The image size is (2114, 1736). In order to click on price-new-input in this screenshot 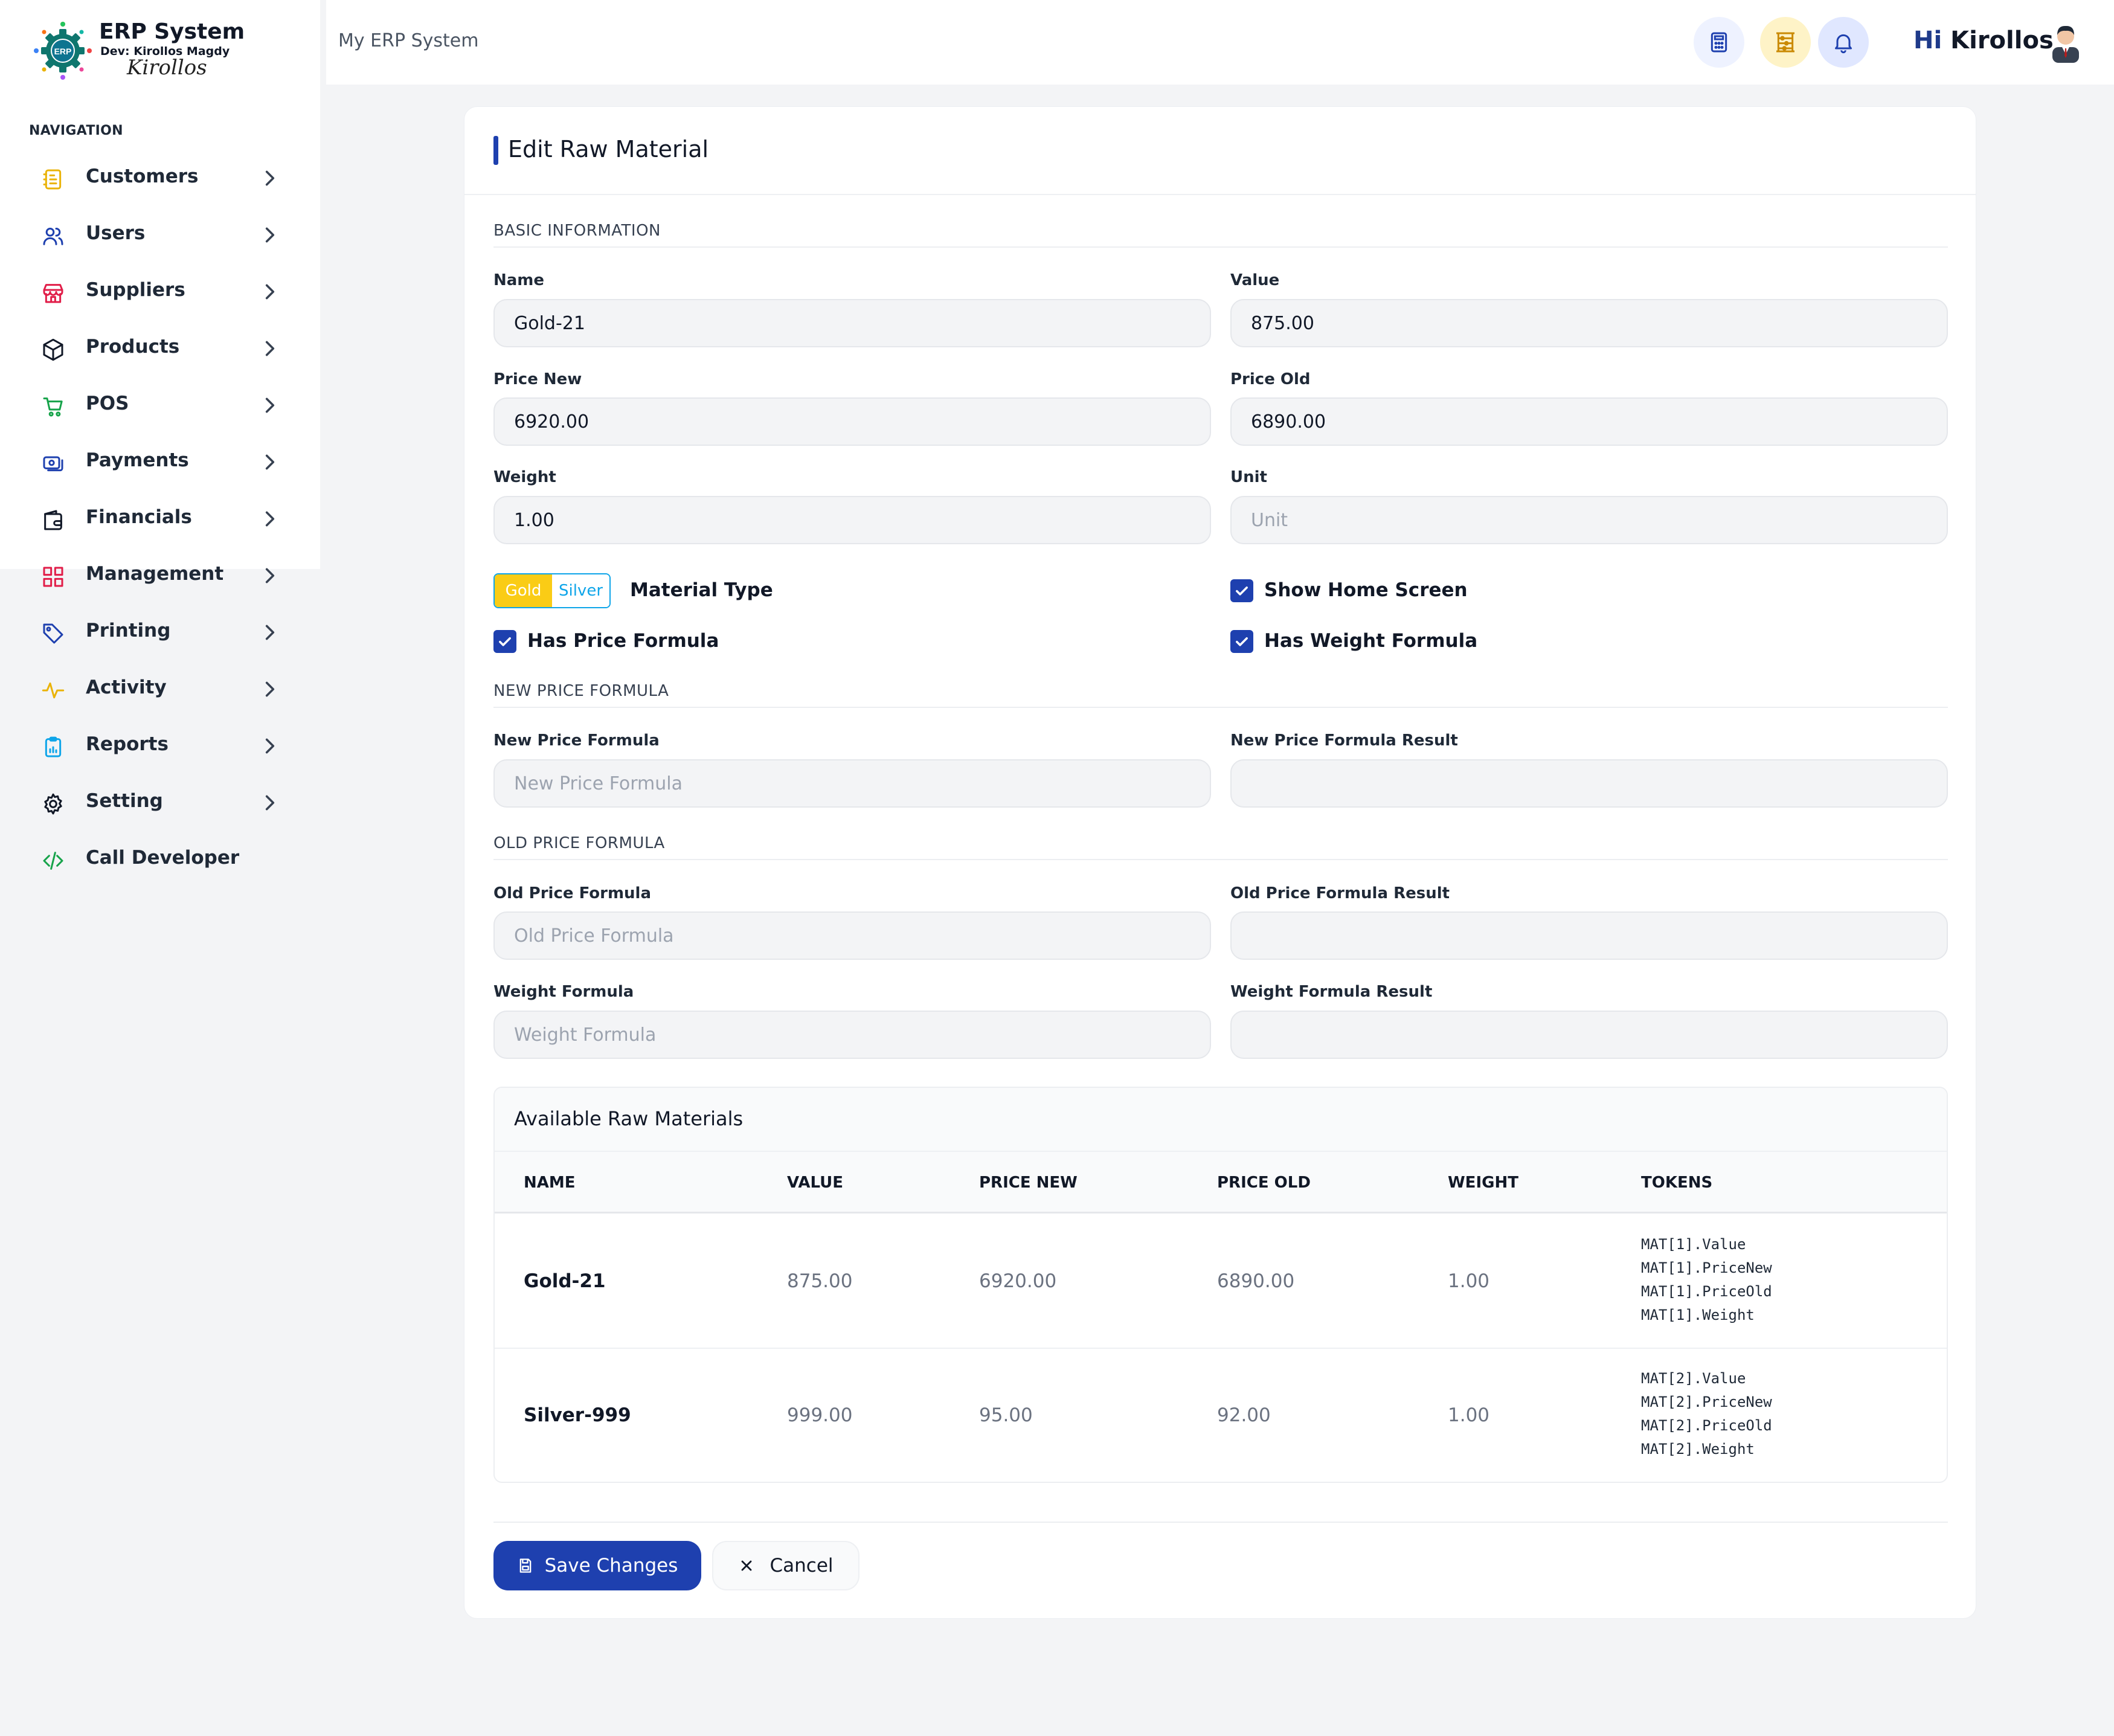, I will do `click(852, 422)`.